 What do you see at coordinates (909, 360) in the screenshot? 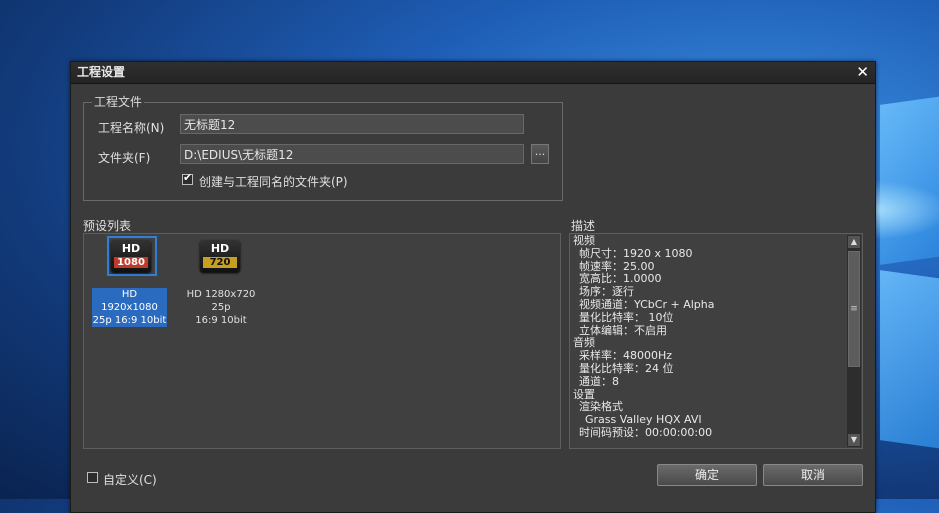
I see `windows-logo-pane-bottom` at bounding box center [909, 360].